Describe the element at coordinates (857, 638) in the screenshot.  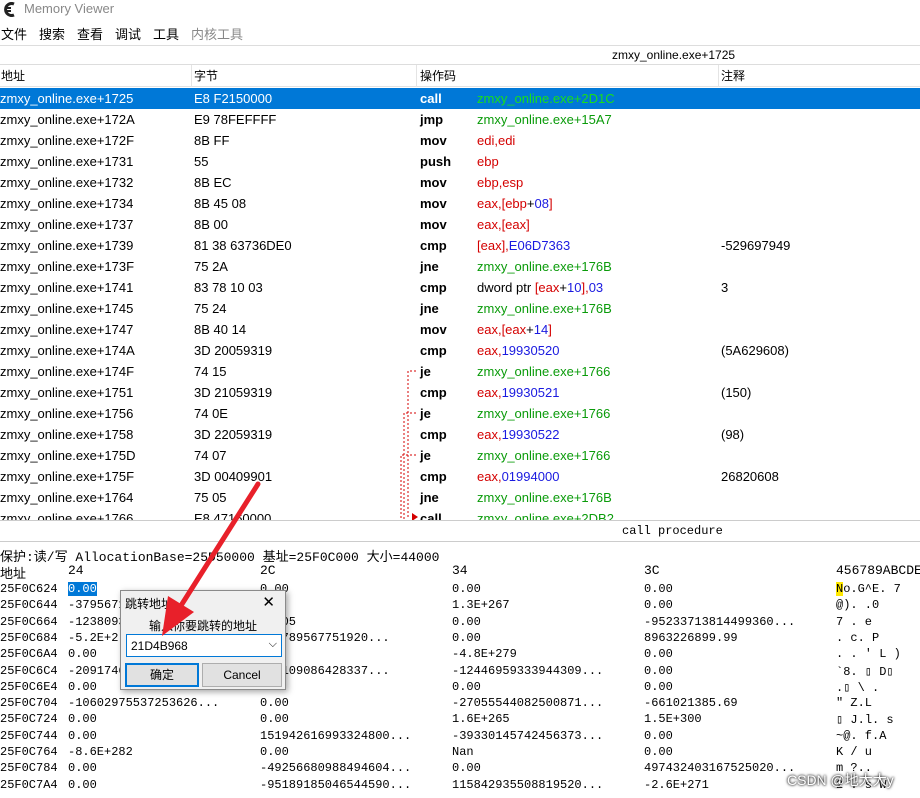
I see `hex-row-ascii: . c. P` at that location.